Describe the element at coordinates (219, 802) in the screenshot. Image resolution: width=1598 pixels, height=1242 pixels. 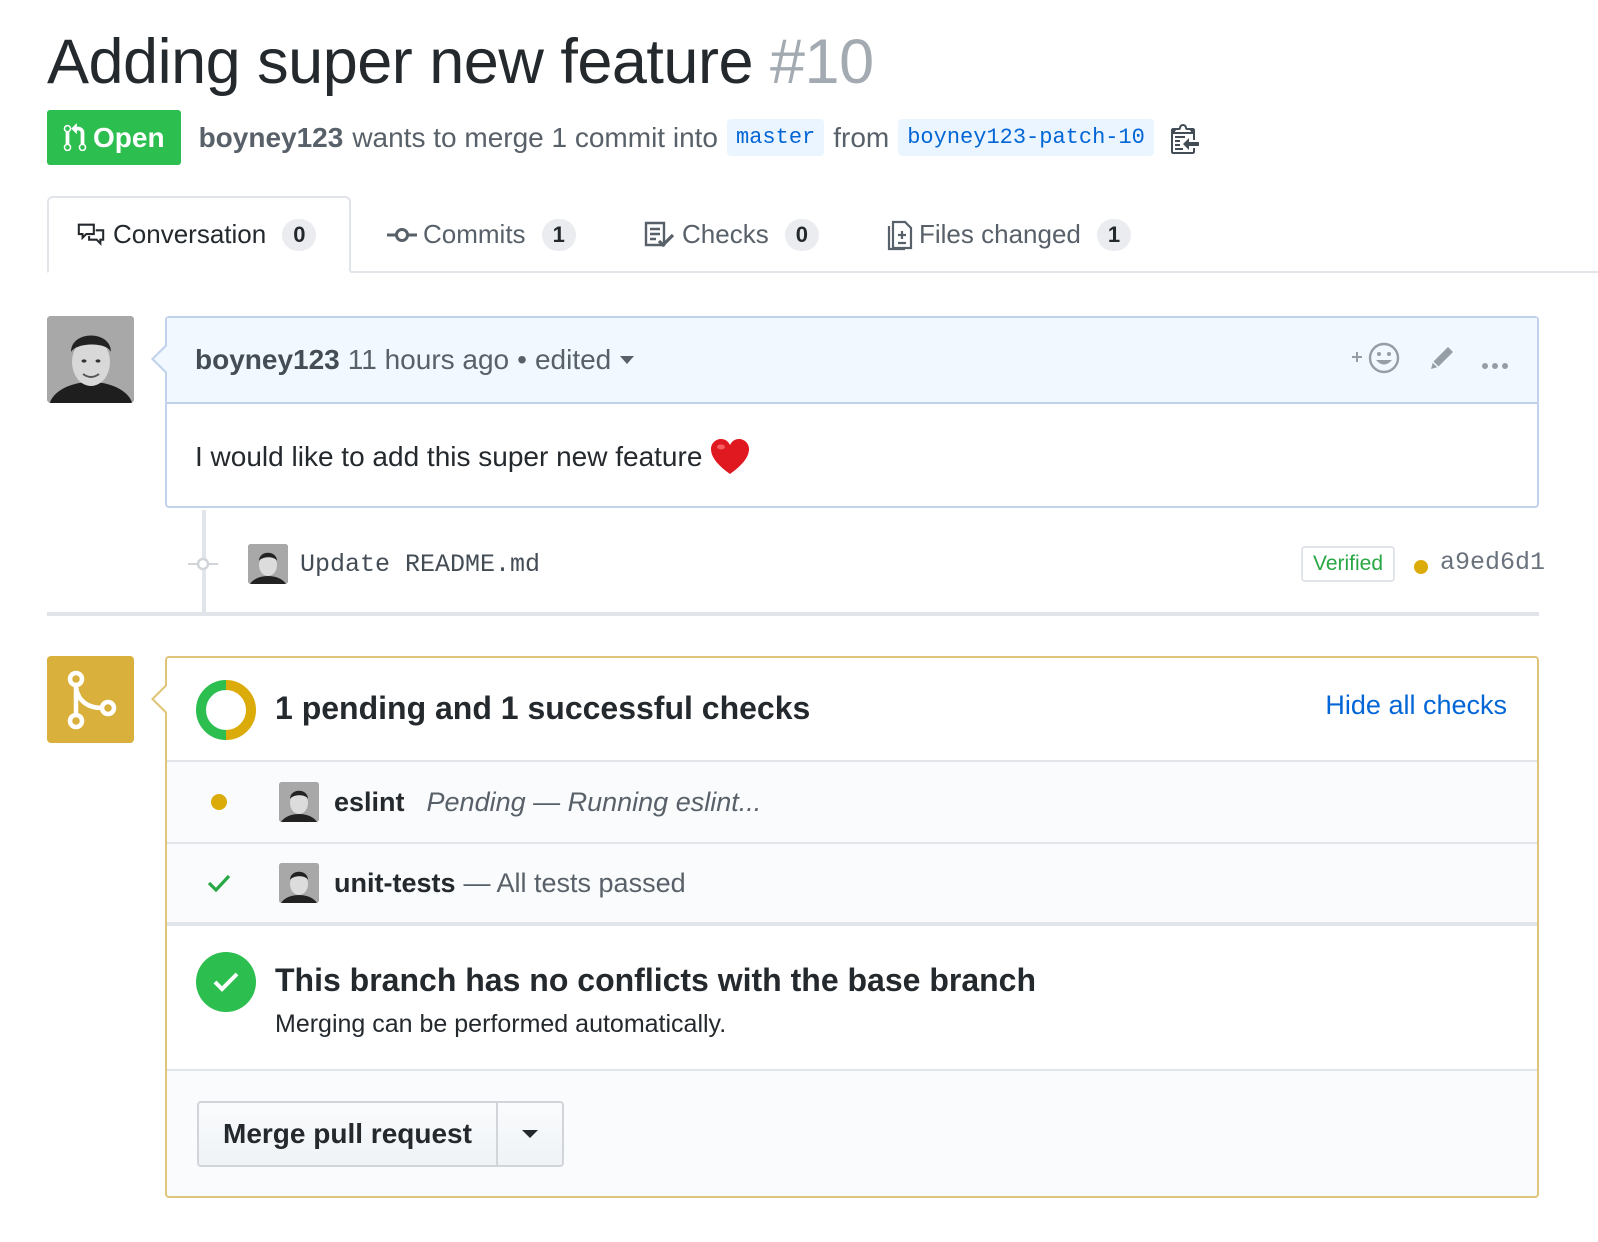
I see `pending-dot-icon` at that location.